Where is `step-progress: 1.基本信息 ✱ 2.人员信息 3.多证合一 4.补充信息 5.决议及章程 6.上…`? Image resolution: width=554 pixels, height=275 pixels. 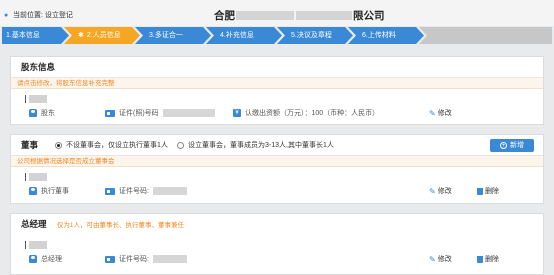 step-progress: 1.基本信息 ✱ 2.人员信息 3.多证合一 4.补充信息 5.决议及章程 6.上… is located at coordinates (277, 35).